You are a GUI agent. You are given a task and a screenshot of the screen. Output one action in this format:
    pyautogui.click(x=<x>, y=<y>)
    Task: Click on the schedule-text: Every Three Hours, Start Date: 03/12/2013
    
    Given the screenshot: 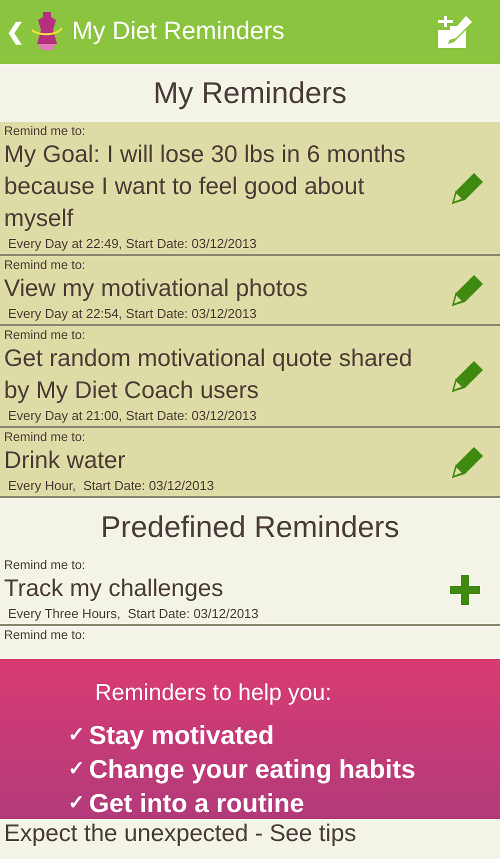 What is the action you would take?
    pyautogui.click(x=133, y=614)
    